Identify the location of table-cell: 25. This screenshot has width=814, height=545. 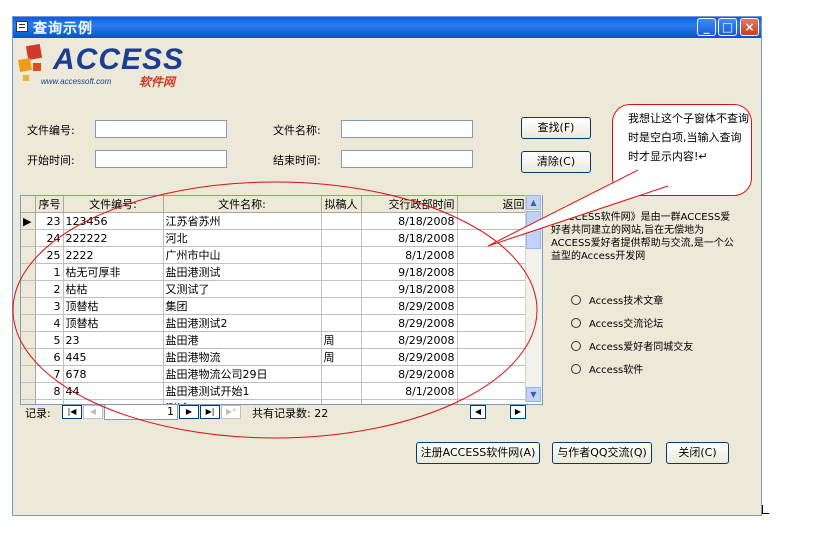
(49, 255).